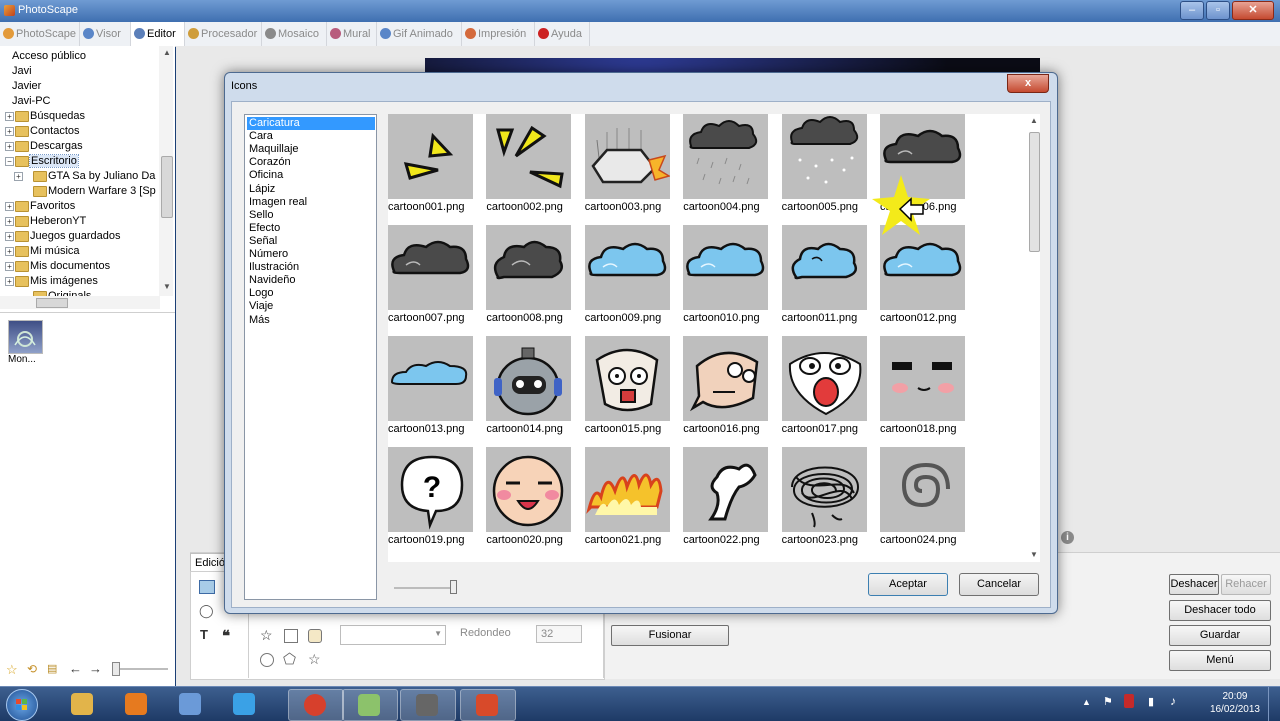 This screenshot has width=1280, height=721. I want to click on tab-visor: Visor, so click(105, 34).